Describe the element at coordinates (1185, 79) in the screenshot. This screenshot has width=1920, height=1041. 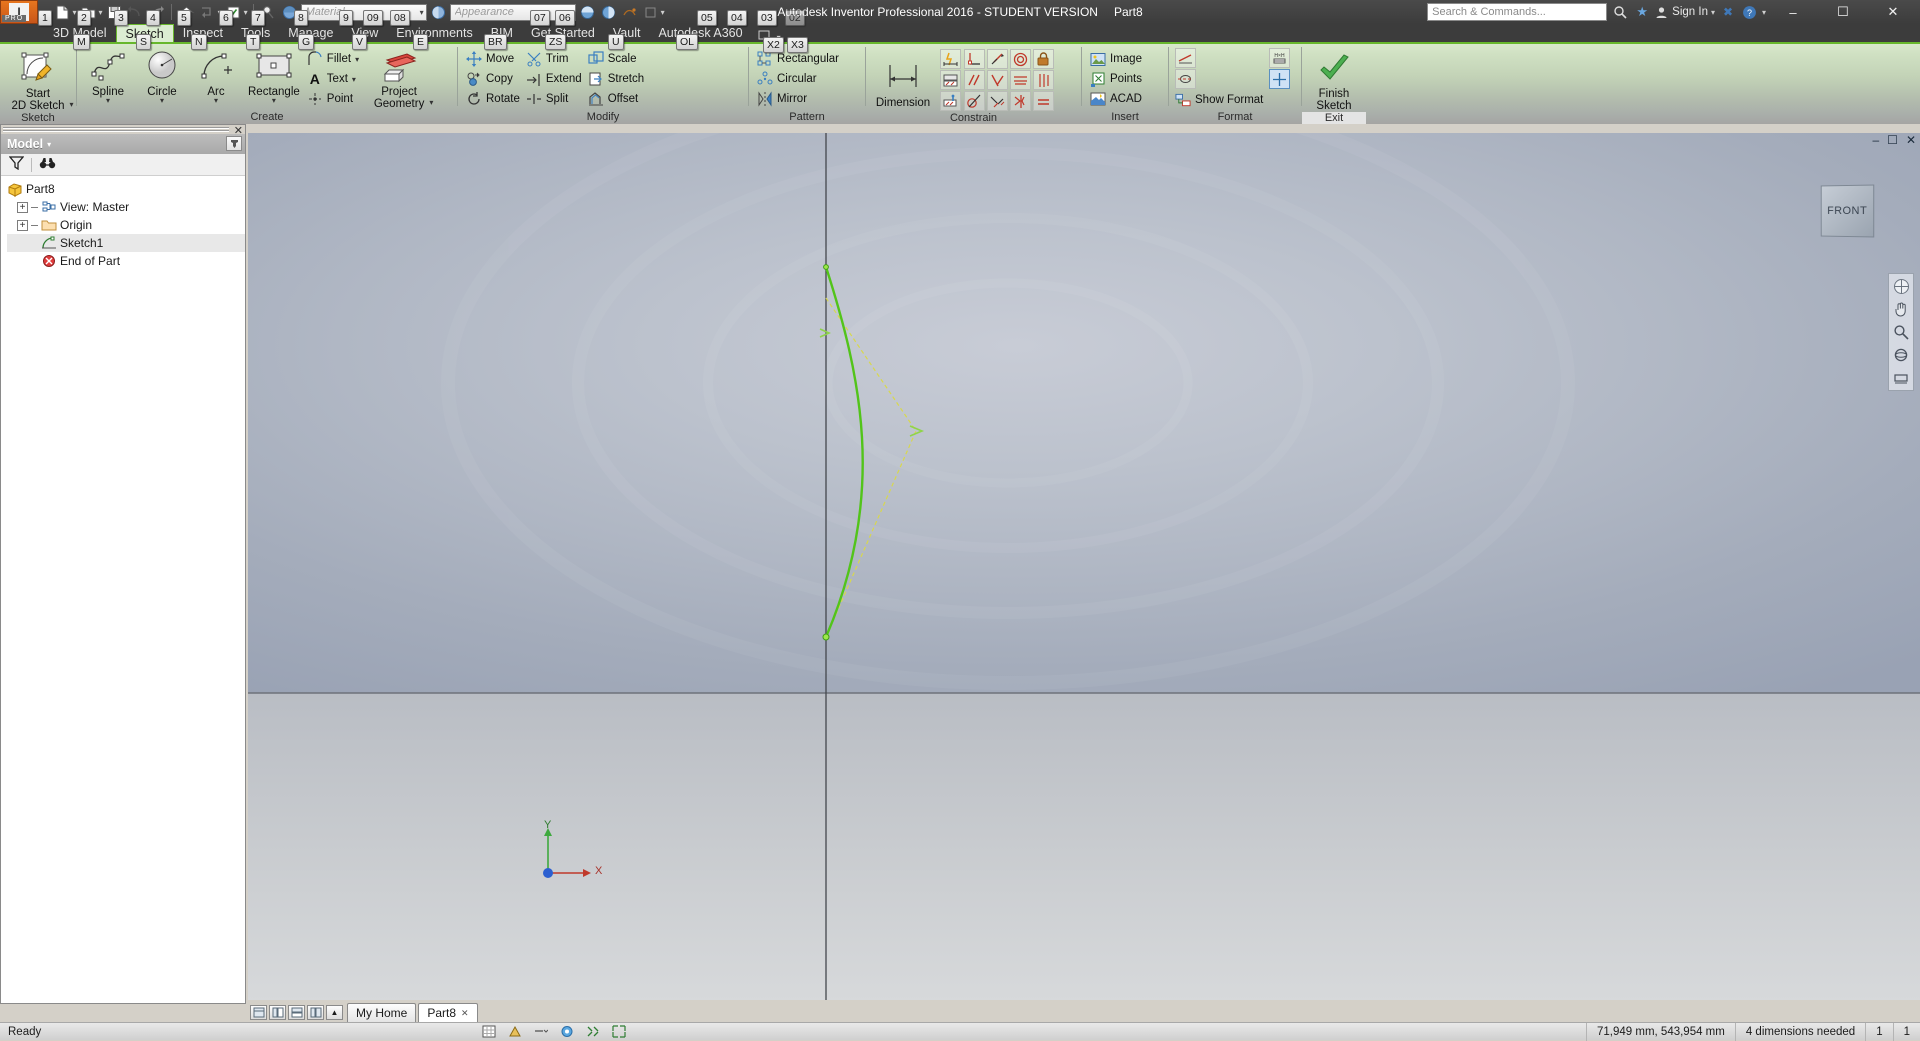
I see `centerline-format-button` at that location.